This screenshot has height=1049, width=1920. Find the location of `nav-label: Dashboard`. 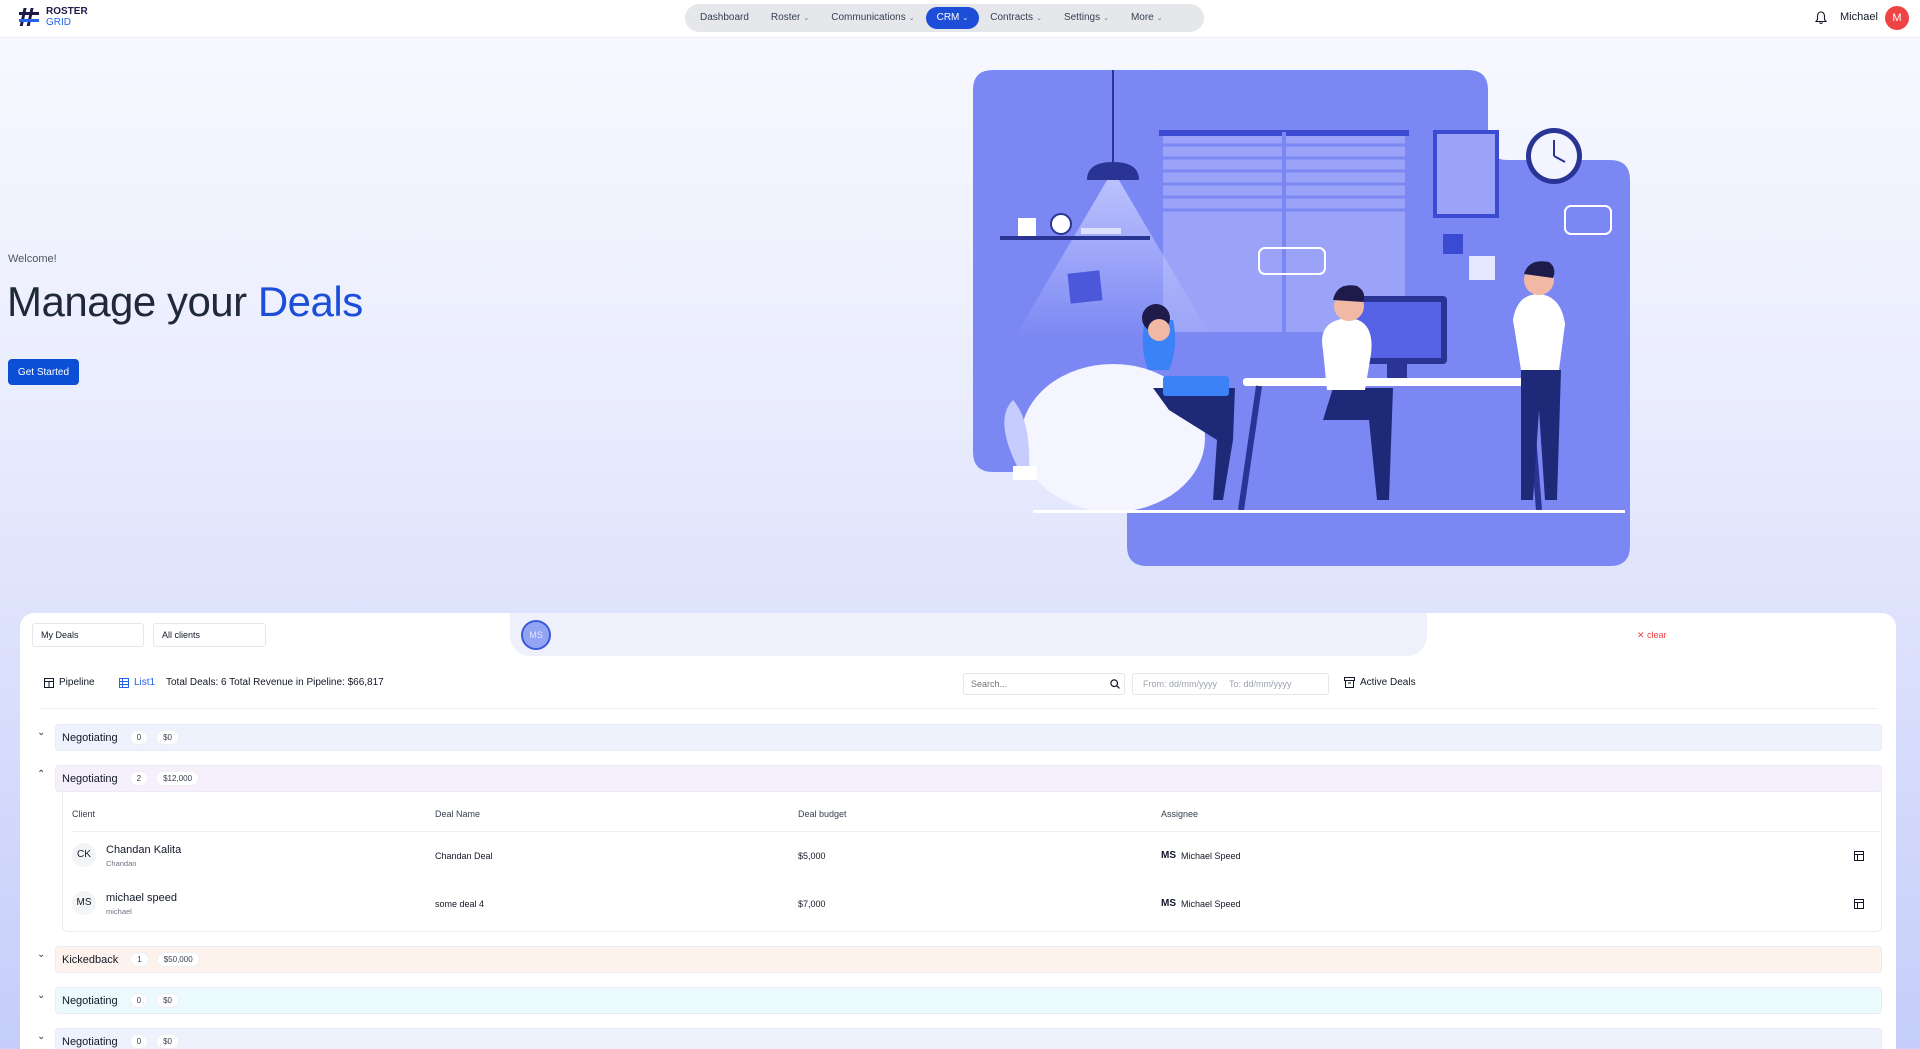

nav-label: Dashboard is located at coordinates (724, 17).